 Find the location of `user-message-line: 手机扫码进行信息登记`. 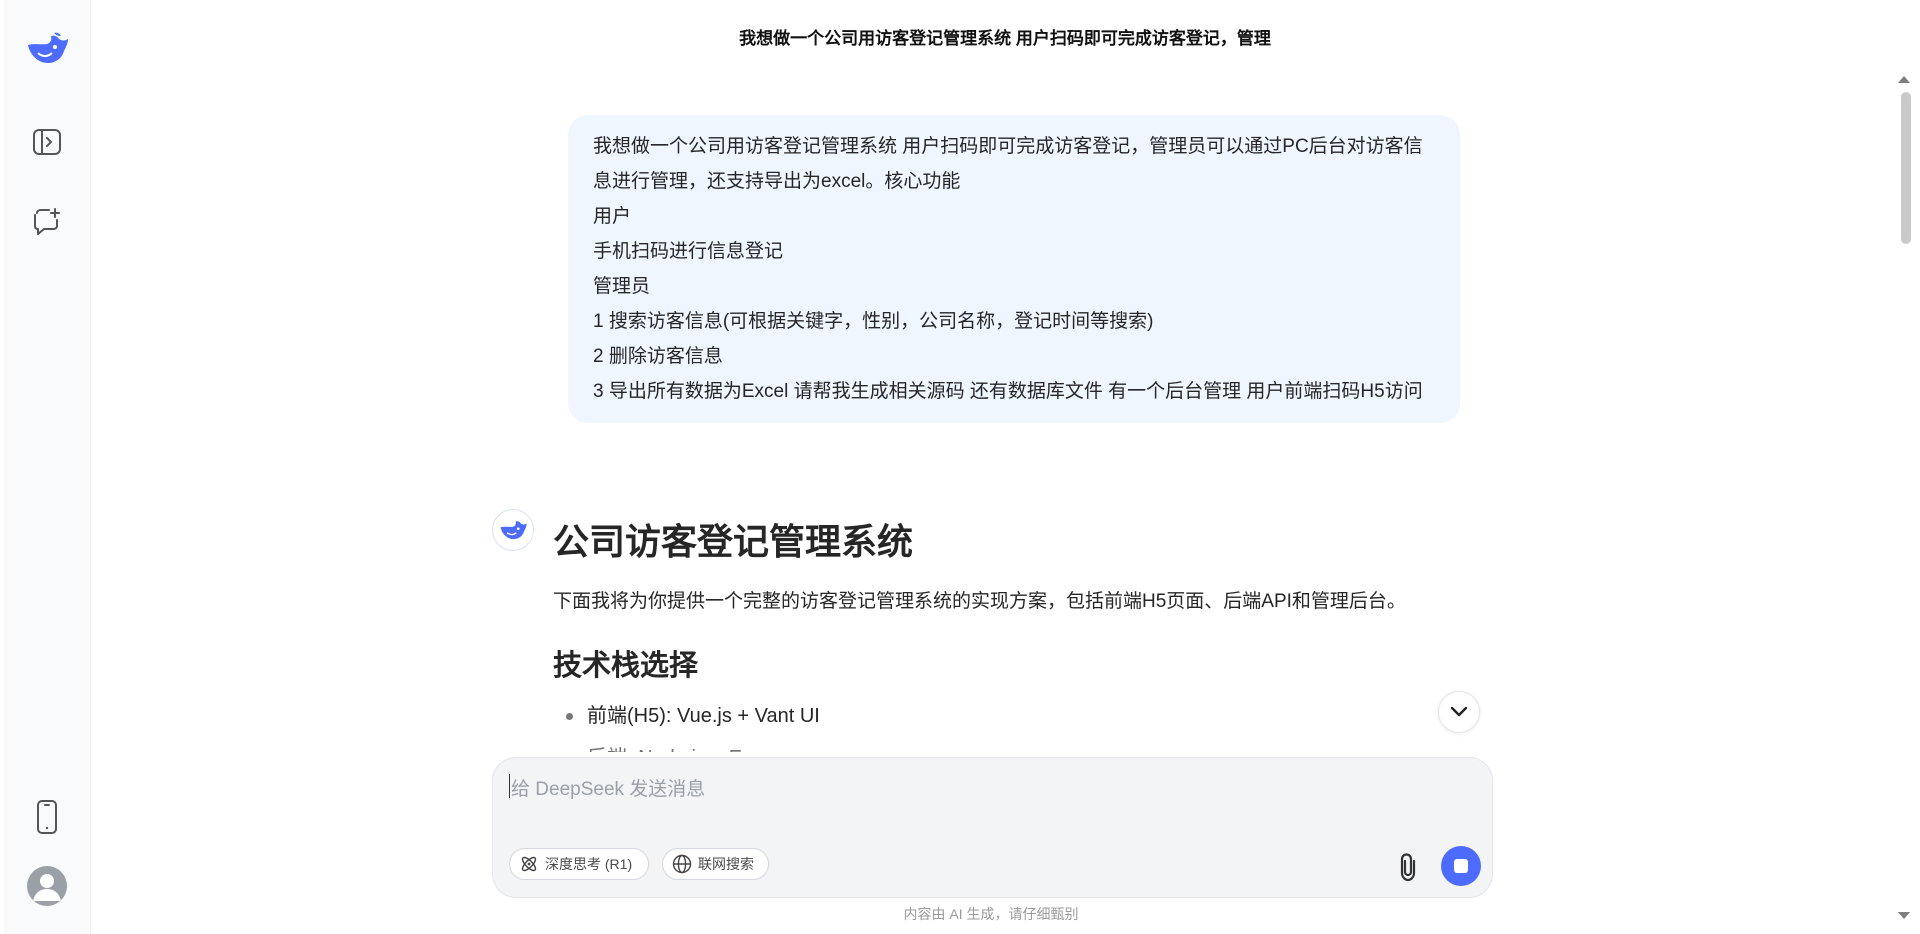

user-message-line: 手机扫码进行信息登记 is located at coordinates (688, 251).